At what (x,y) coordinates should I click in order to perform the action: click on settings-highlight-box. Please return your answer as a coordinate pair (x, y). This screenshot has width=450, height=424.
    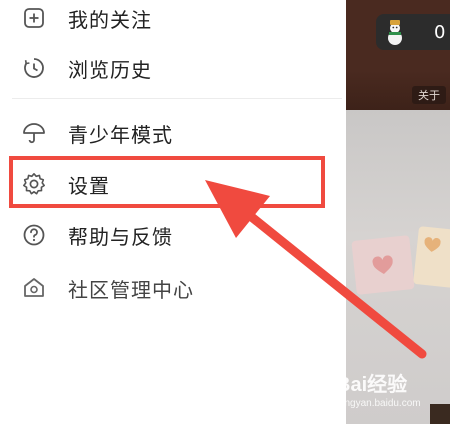
    Looking at the image, I should click on (167, 182).